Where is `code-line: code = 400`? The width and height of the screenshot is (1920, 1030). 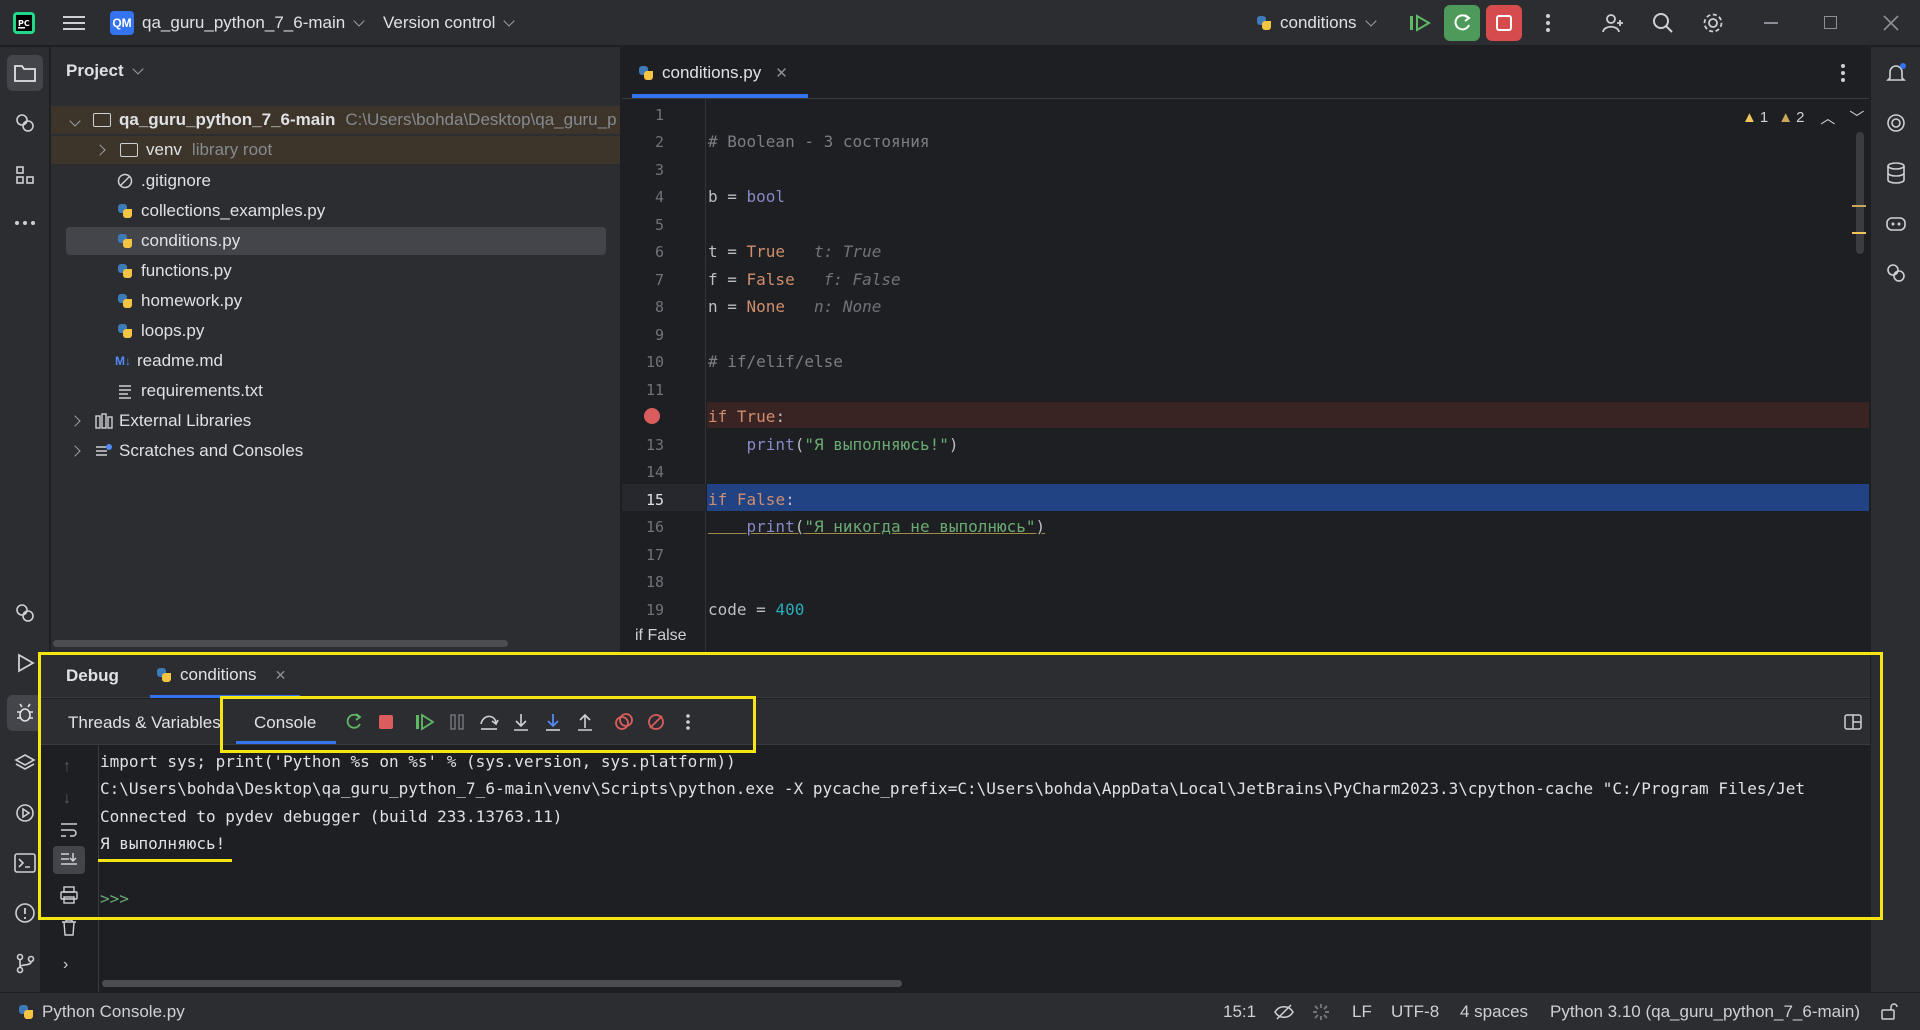 code-line: code = 400 is located at coordinates (756, 609).